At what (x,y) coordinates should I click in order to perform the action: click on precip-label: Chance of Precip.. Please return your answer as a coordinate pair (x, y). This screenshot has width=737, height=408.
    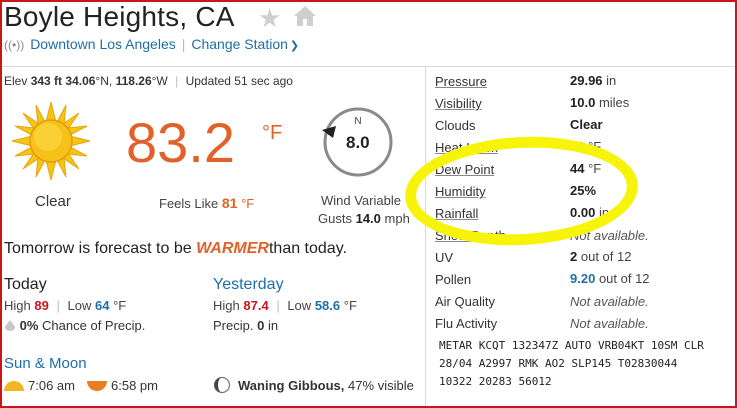
    Looking at the image, I should click on (94, 325).